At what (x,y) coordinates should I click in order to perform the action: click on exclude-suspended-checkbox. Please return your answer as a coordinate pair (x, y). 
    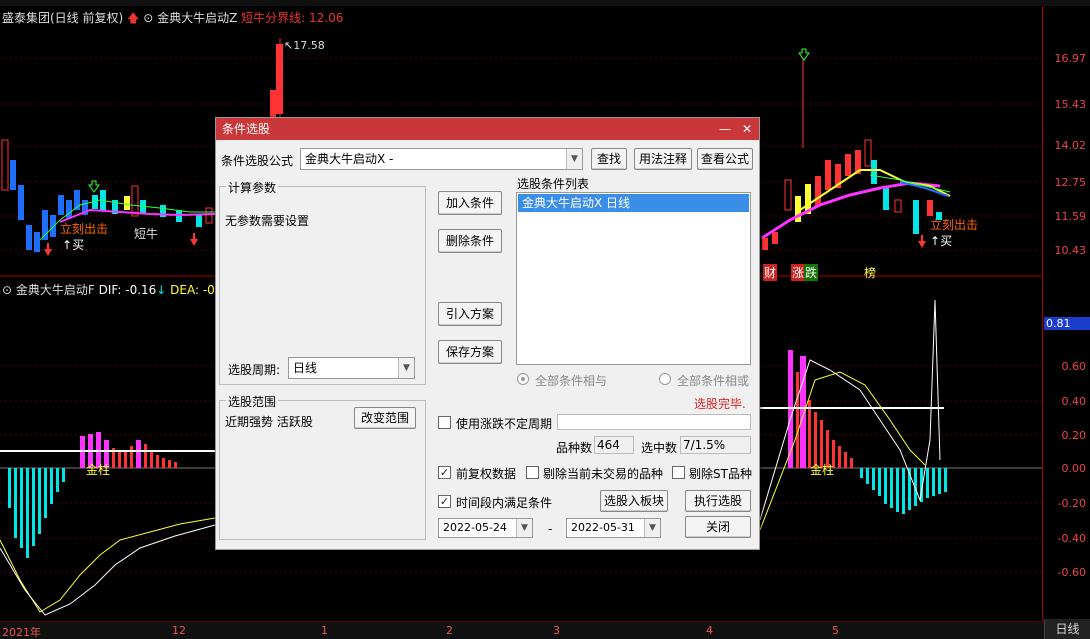
    Looking at the image, I should click on (532, 472).